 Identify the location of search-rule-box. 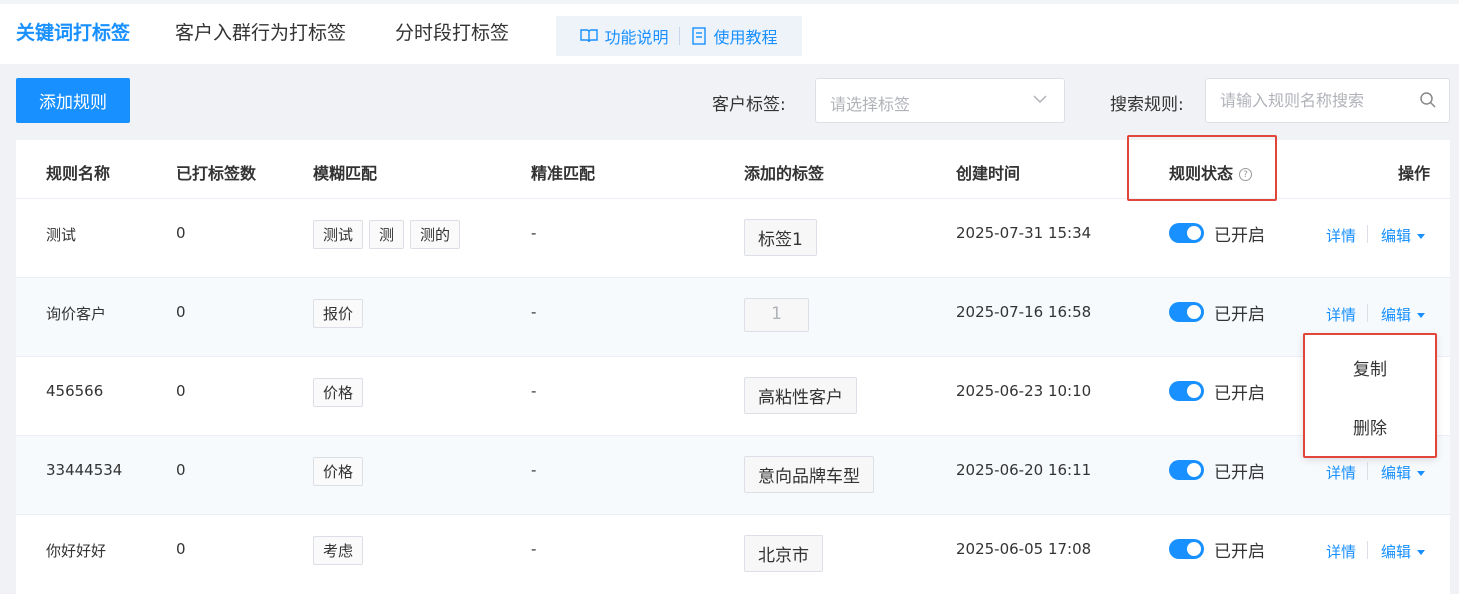
(1327, 100).